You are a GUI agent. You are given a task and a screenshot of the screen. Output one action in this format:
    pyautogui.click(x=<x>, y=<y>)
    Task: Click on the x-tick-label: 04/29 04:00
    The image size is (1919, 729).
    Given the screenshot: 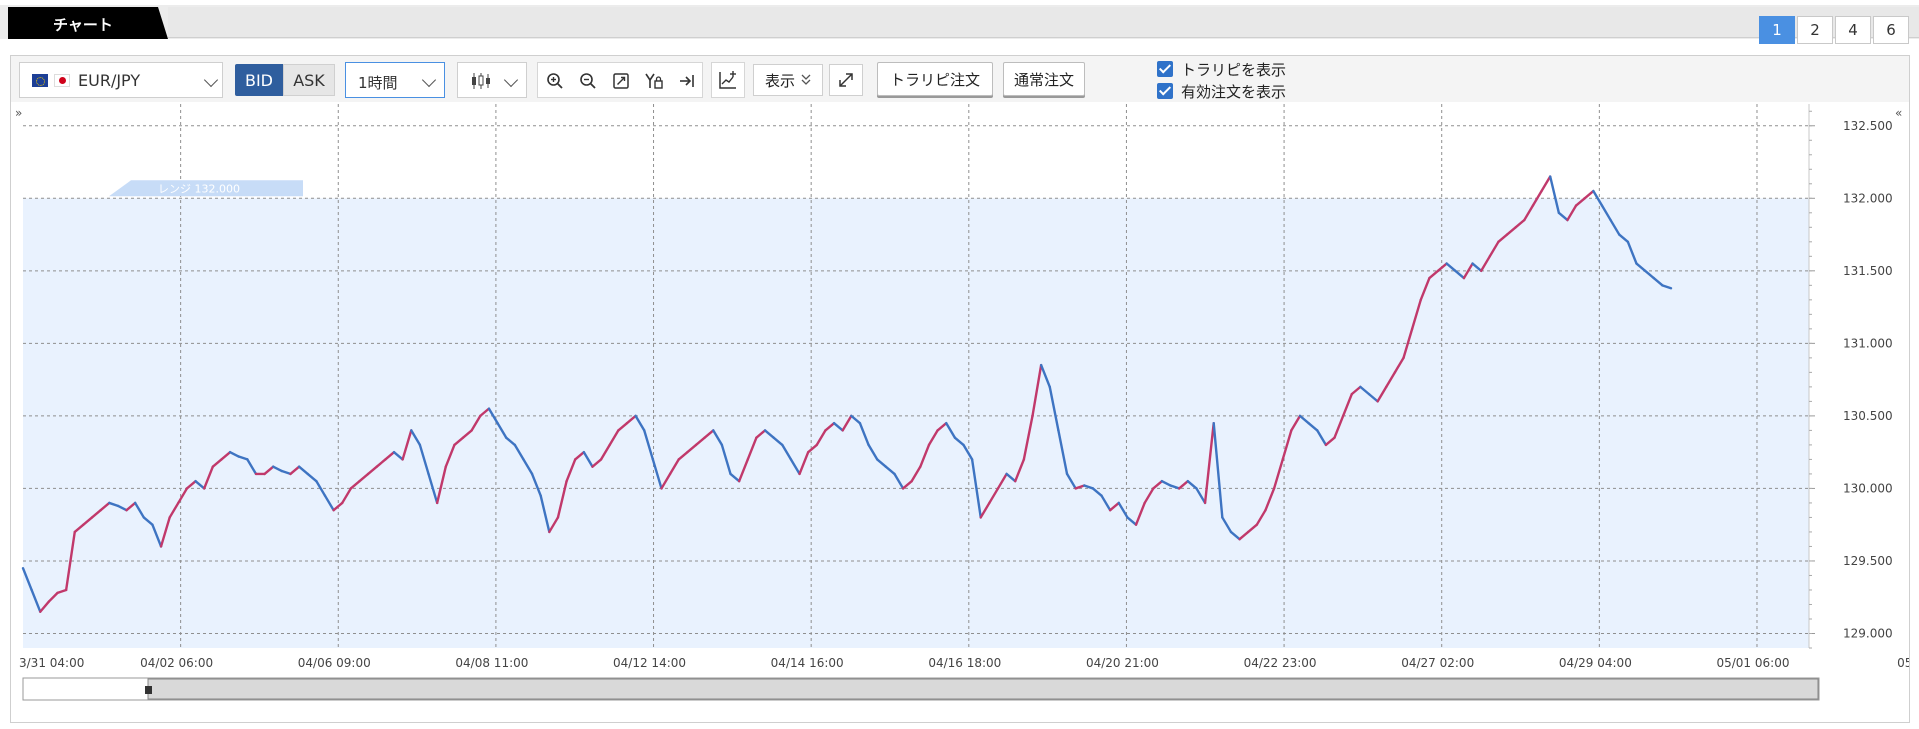 What is the action you would take?
    pyautogui.click(x=1595, y=663)
    